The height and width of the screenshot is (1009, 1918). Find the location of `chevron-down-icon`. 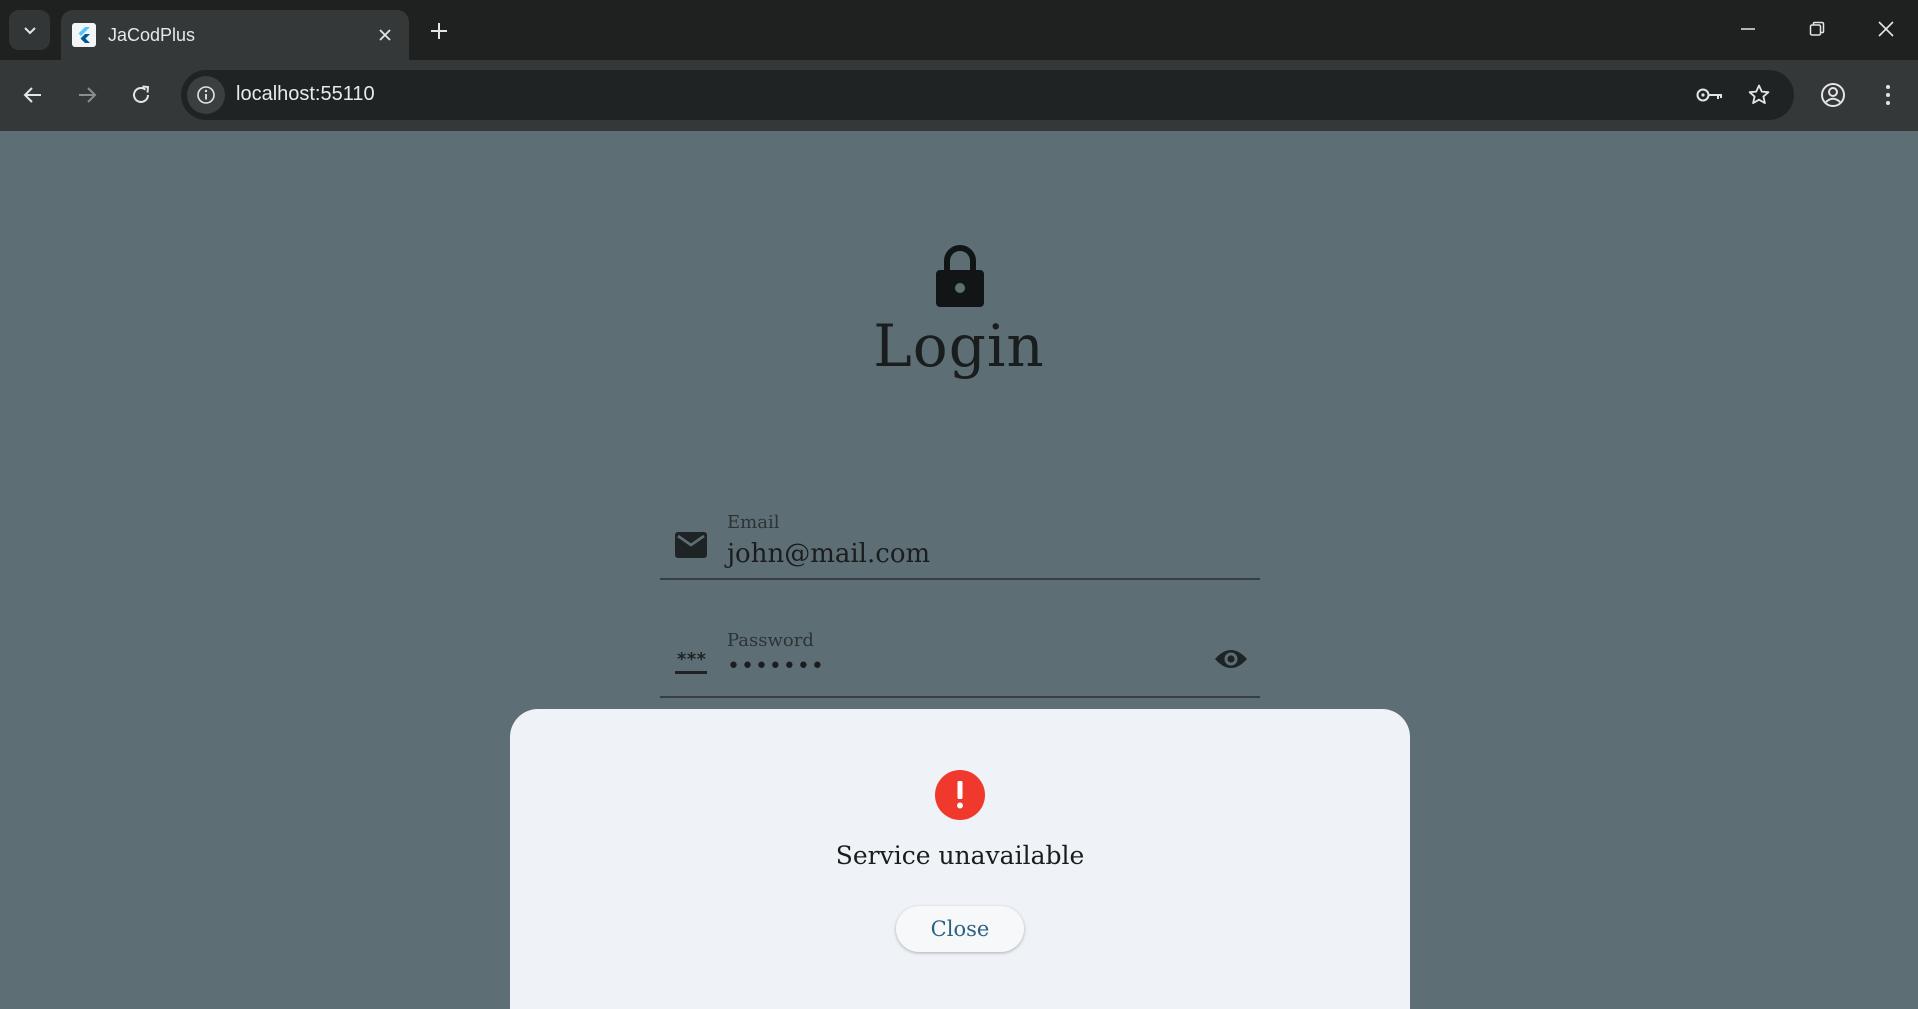

chevron-down-icon is located at coordinates (29, 31).